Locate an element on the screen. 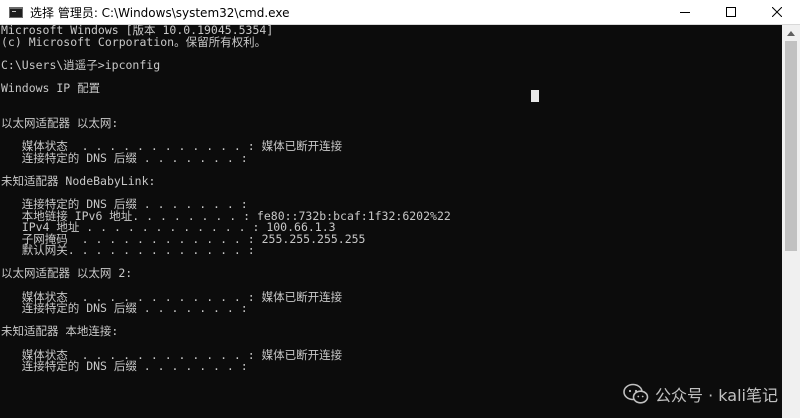  vertical-scrollbar is located at coordinates (791, 221).